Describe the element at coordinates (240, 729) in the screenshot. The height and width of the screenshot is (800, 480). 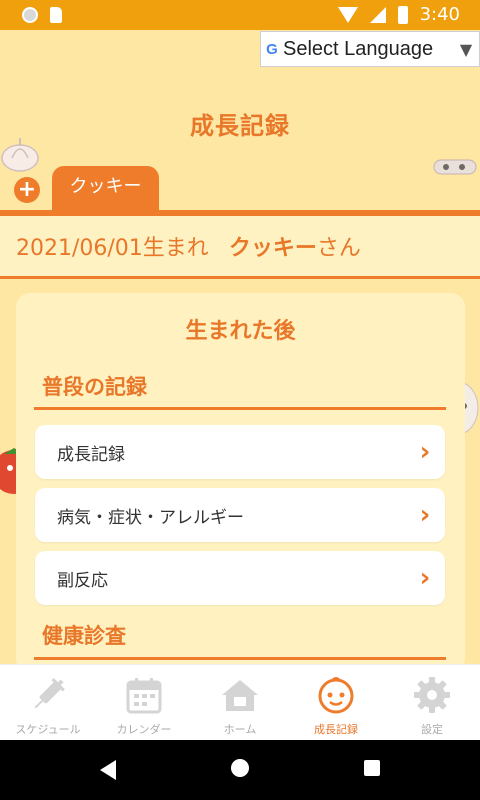
I see `nav-label: ホーム` at that location.